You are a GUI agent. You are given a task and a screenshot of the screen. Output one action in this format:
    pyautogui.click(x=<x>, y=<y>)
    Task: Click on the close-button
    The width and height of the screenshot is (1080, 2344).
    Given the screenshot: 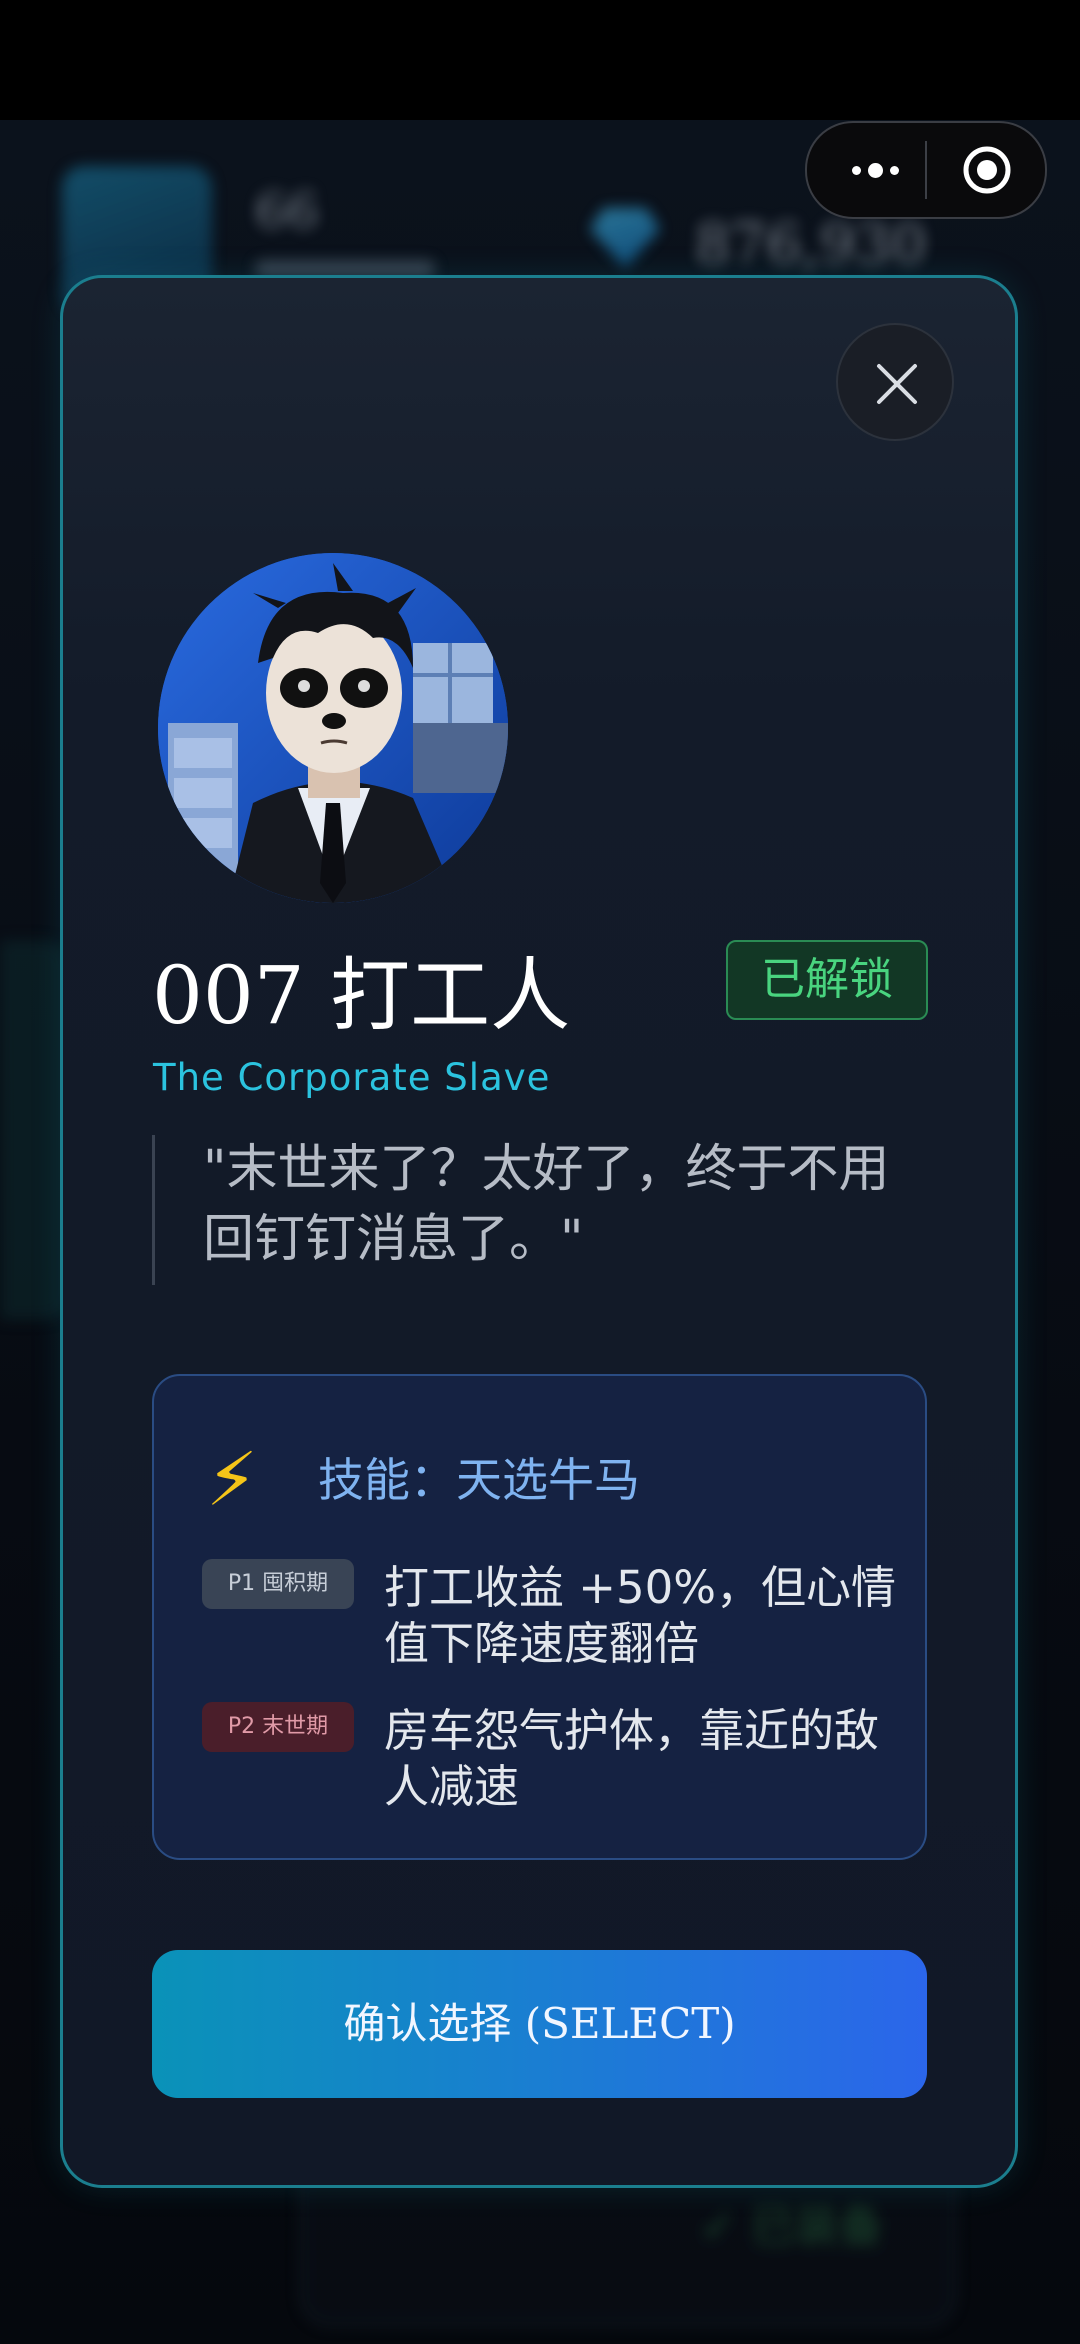 What is the action you would take?
    pyautogui.click(x=895, y=382)
    